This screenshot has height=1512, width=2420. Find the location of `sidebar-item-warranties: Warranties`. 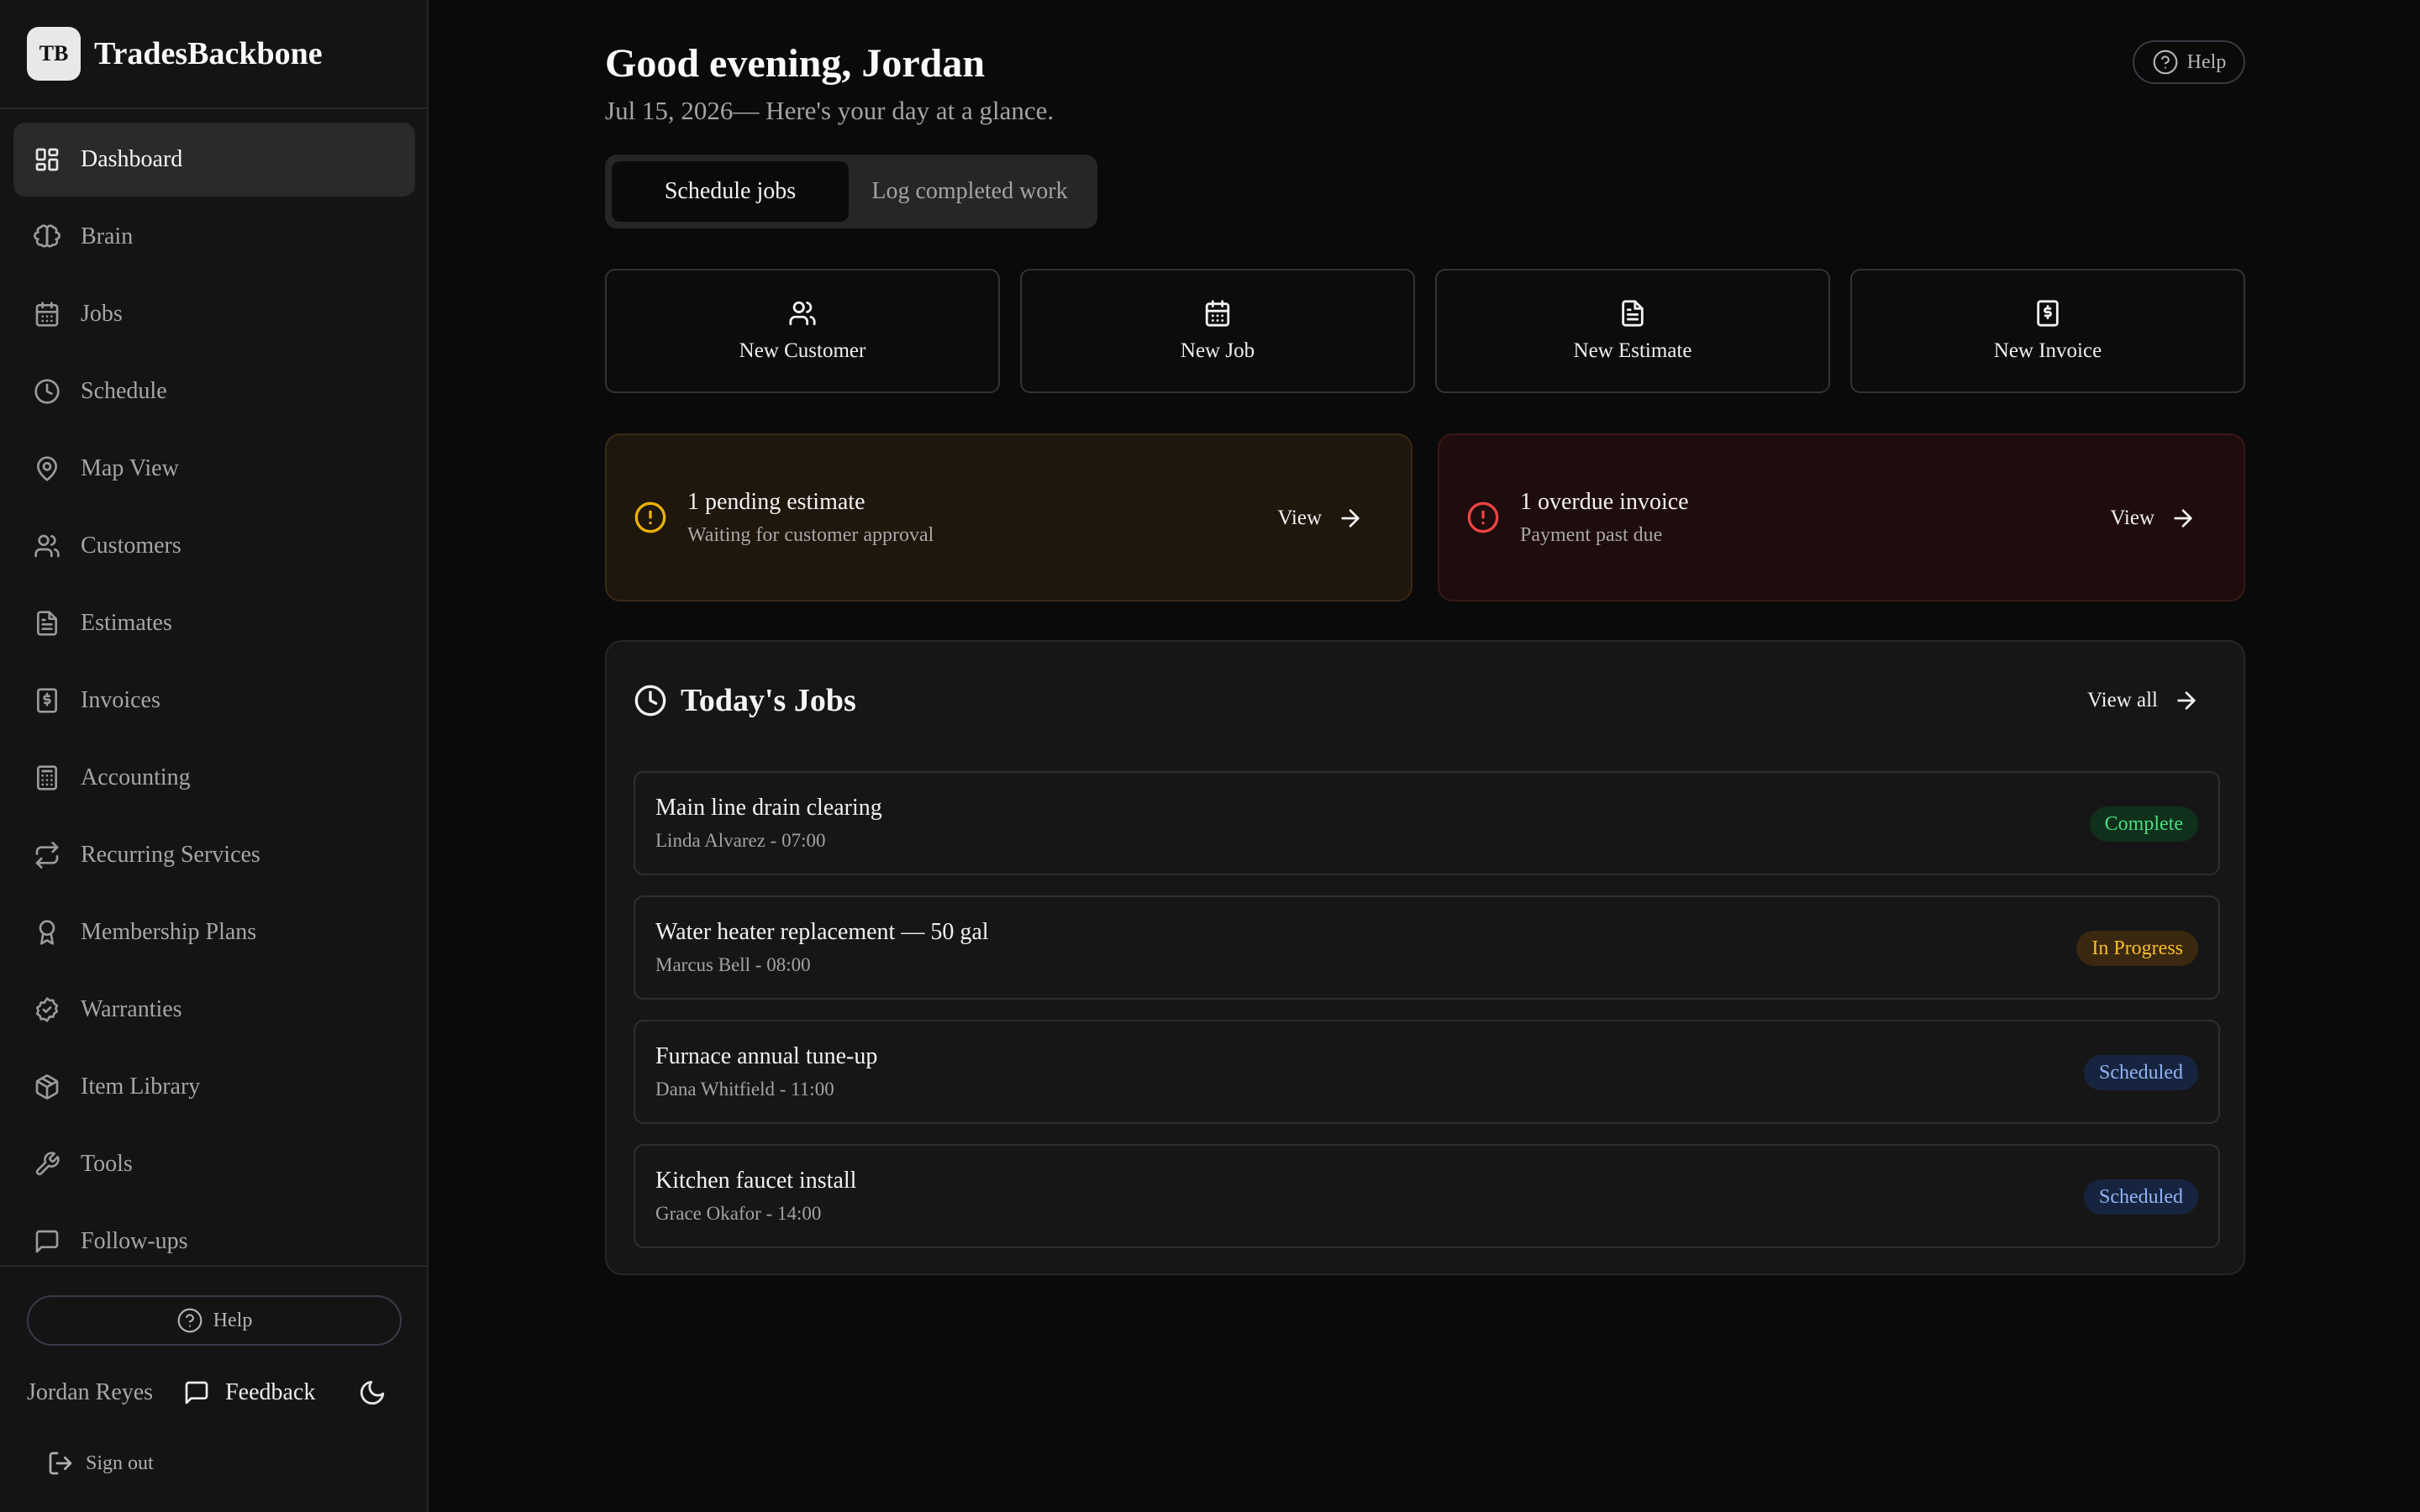

sidebar-item-warranties: Warranties is located at coordinates (214, 1010).